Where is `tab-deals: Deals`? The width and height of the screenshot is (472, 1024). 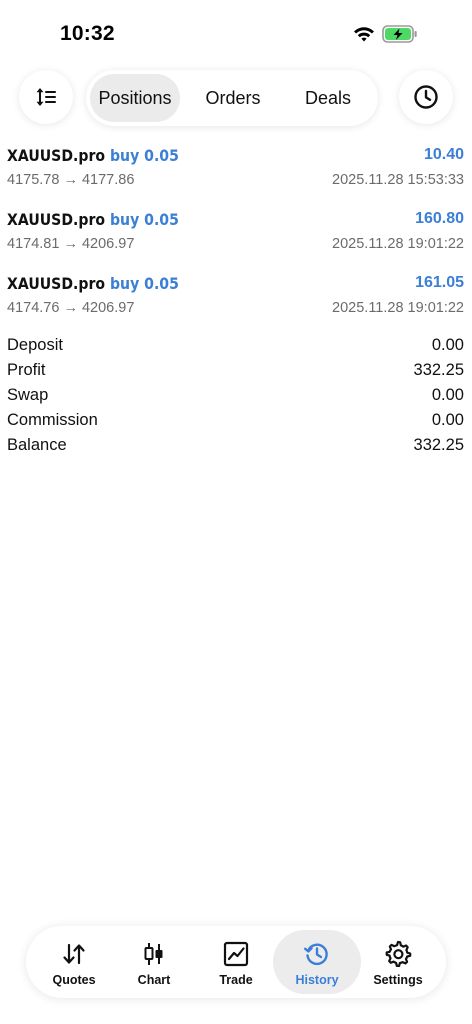
tab-deals: Deals is located at coordinates (328, 98).